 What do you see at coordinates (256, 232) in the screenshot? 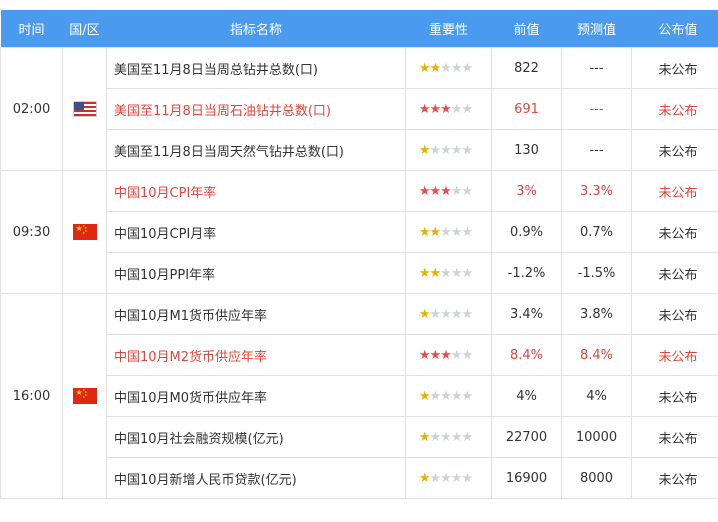
I see `indicator-name: 中国10月CPI月率` at bounding box center [256, 232].